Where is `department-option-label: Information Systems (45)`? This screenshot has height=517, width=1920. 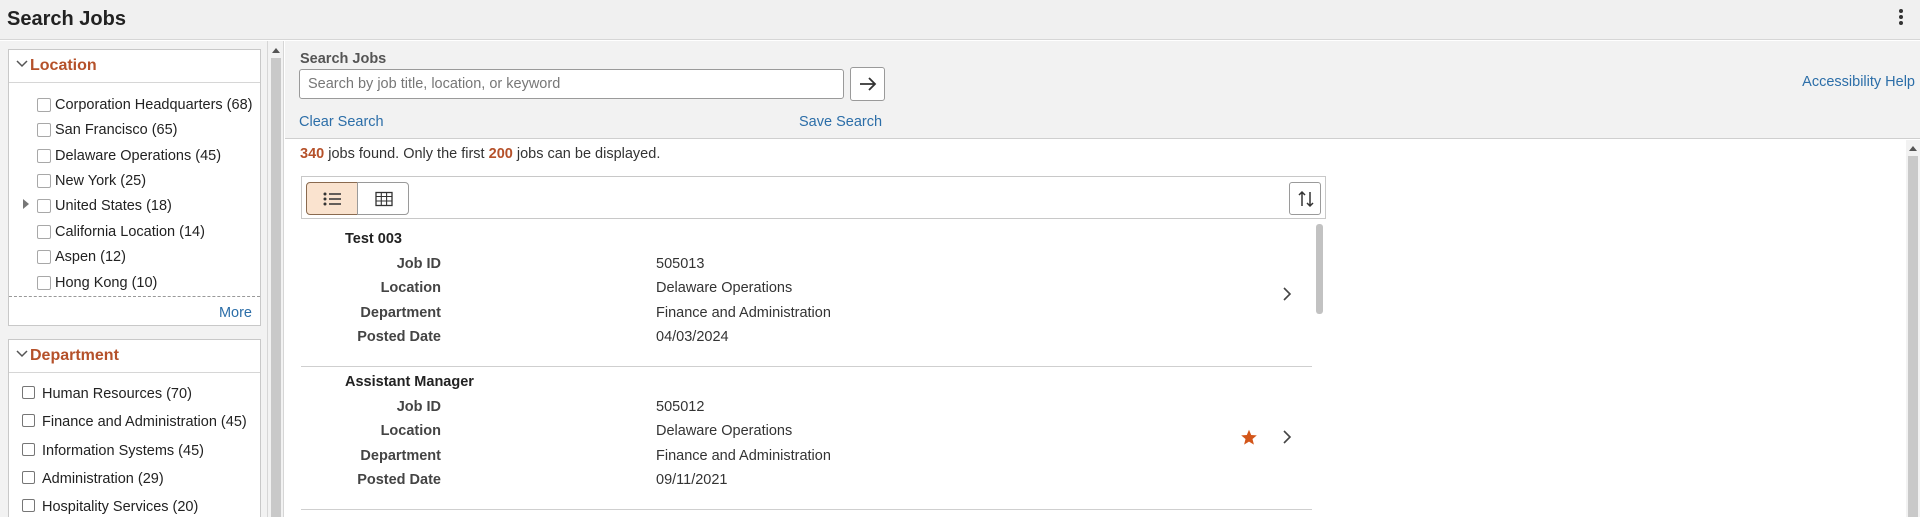
department-option-label: Information Systems (45) is located at coordinates (123, 451).